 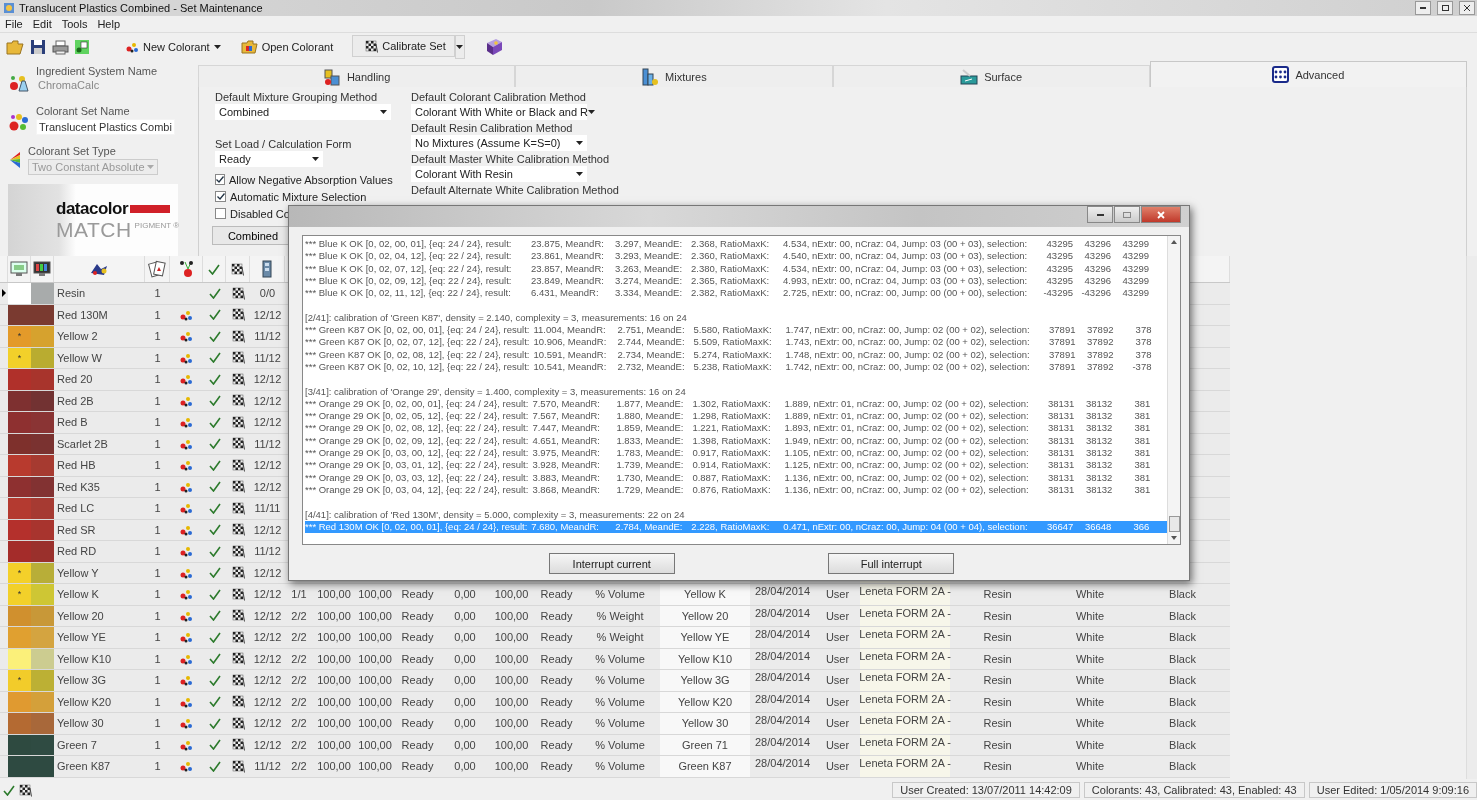 What do you see at coordinates (287, 47) in the screenshot?
I see `toolbar-button: Open Colorant` at bounding box center [287, 47].